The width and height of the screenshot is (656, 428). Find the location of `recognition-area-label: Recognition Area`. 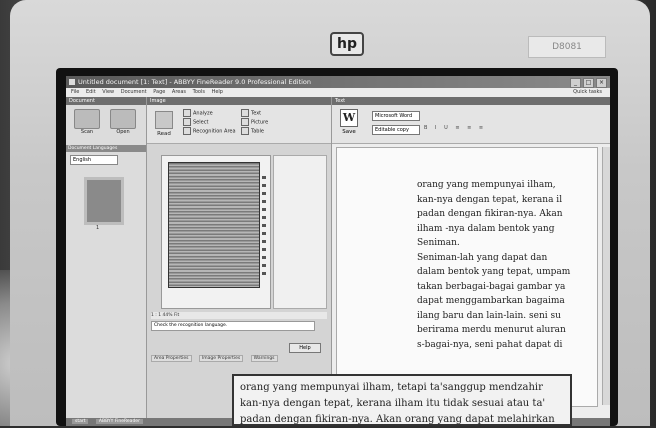

recognition-area-label: Recognition Area is located at coordinates (214, 131).